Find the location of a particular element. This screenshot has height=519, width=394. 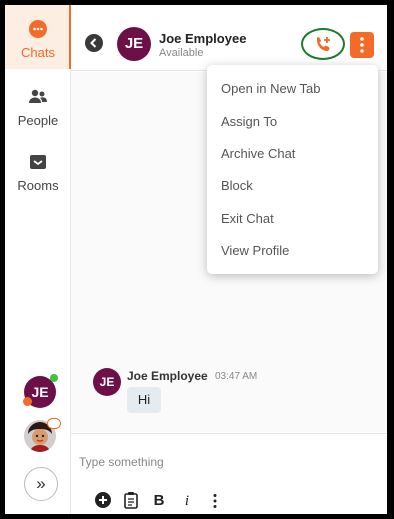

contact-avatar: JE is located at coordinates (134, 44).